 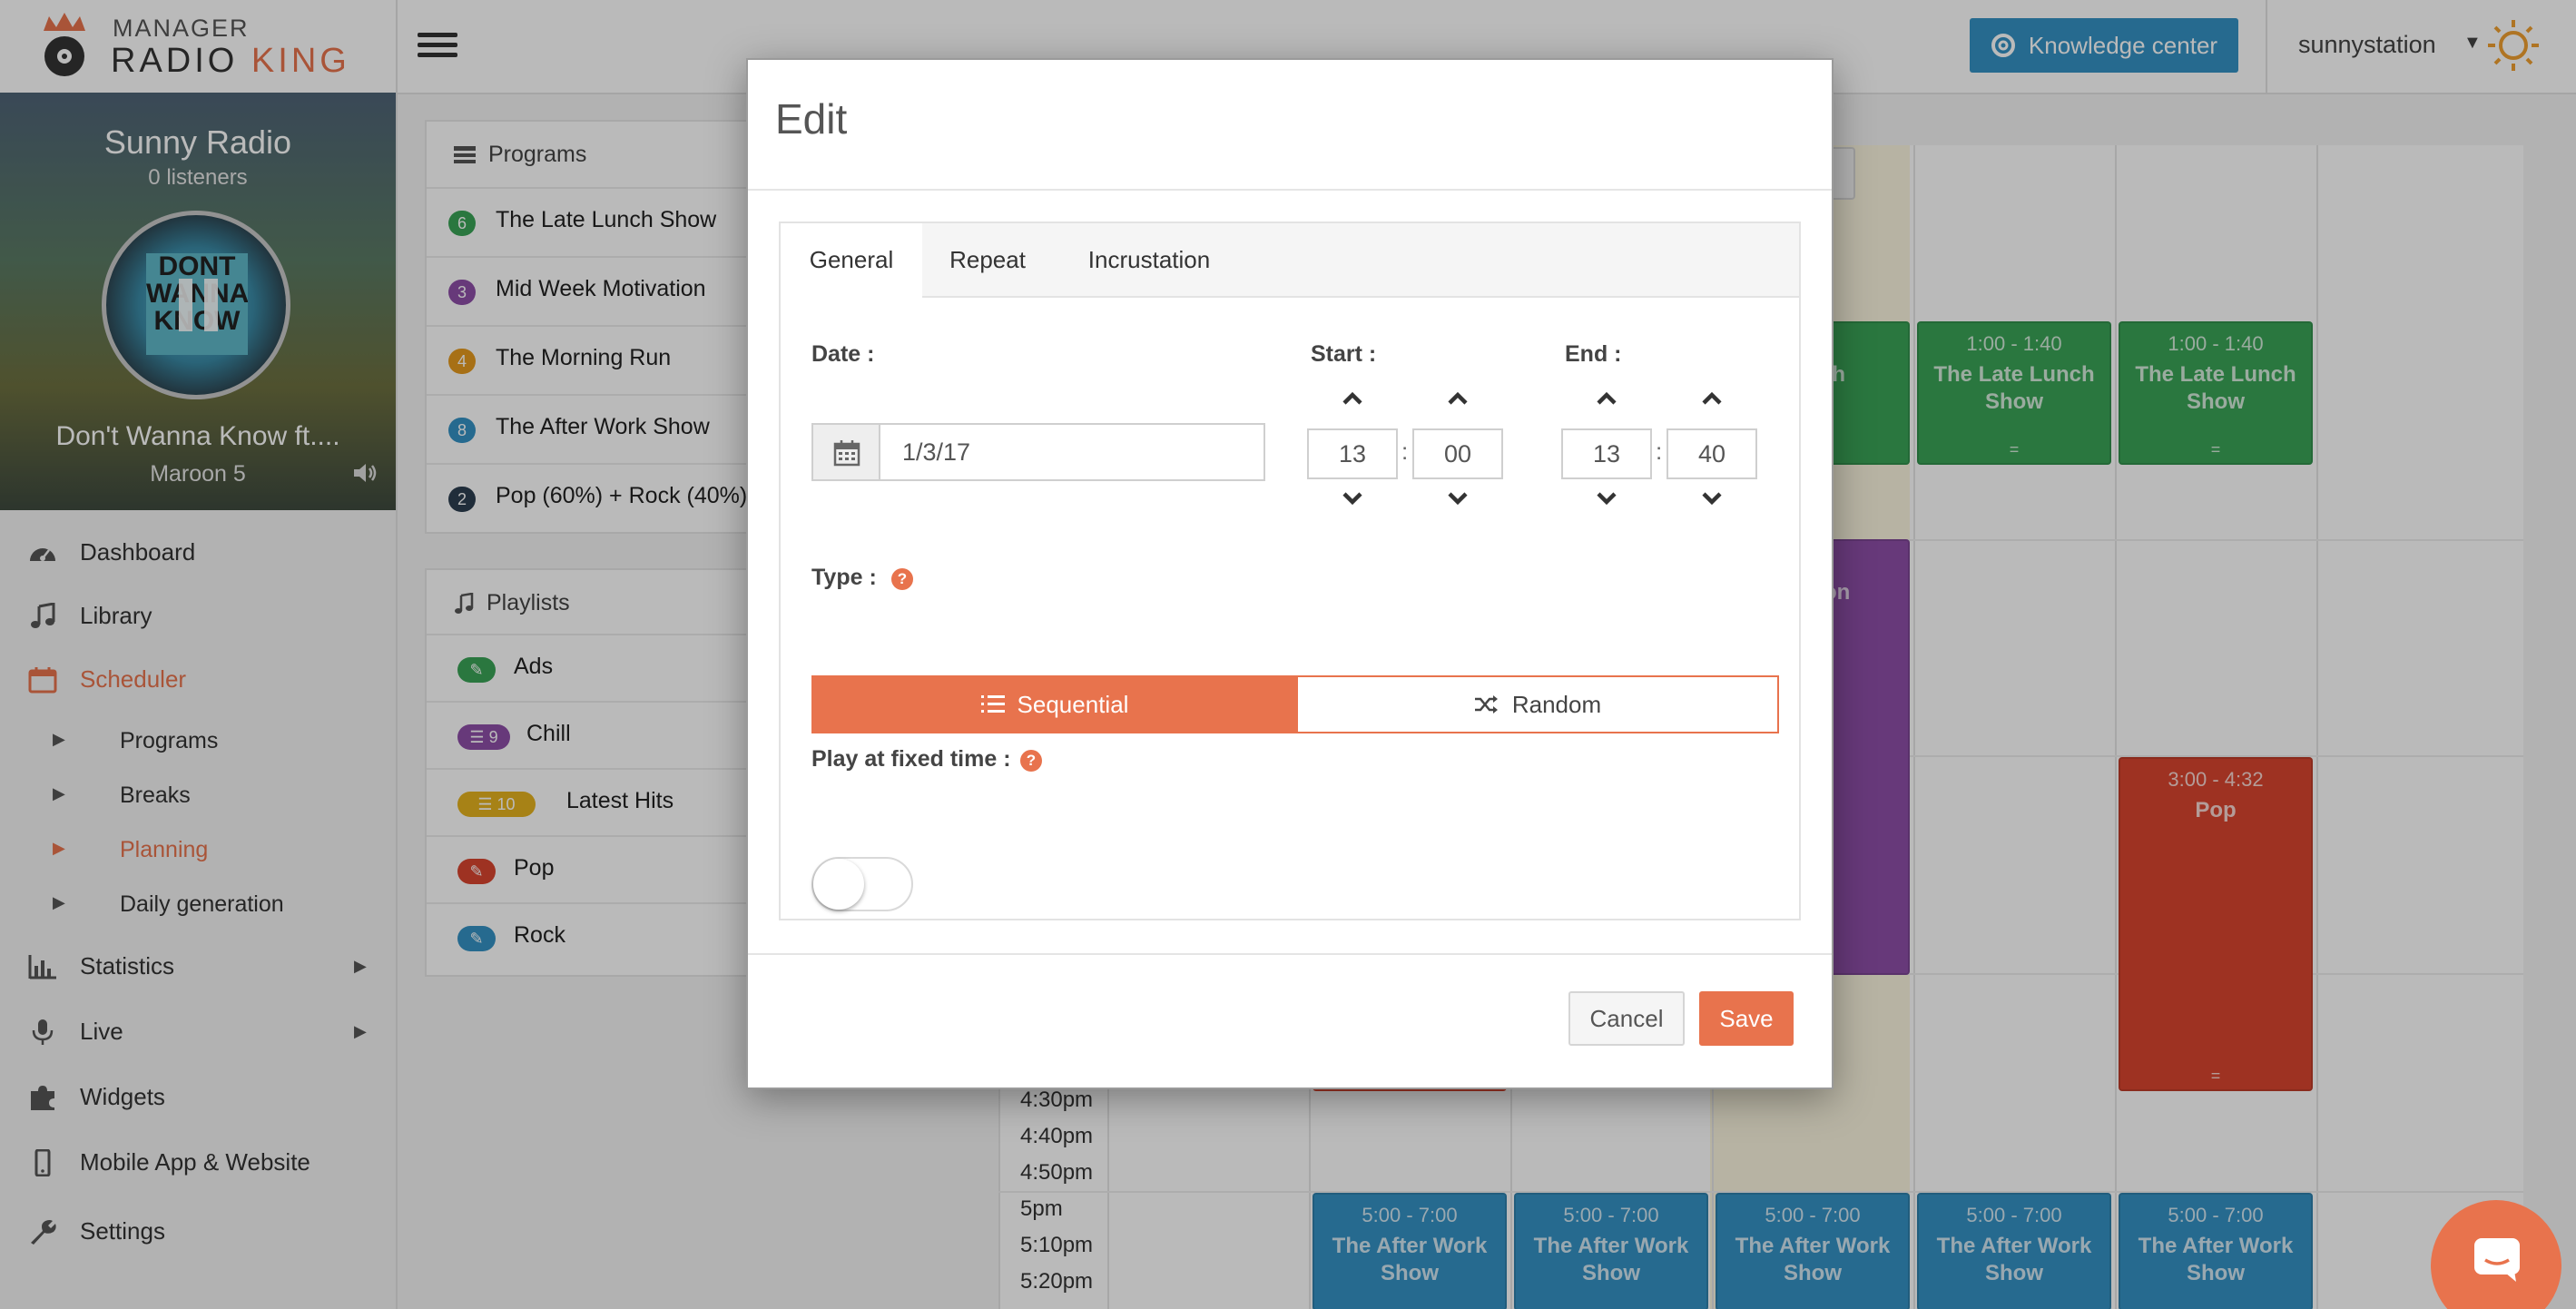 What do you see at coordinates (992, 704) in the screenshot?
I see `ordered-list-icon` at bounding box center [992, 704].